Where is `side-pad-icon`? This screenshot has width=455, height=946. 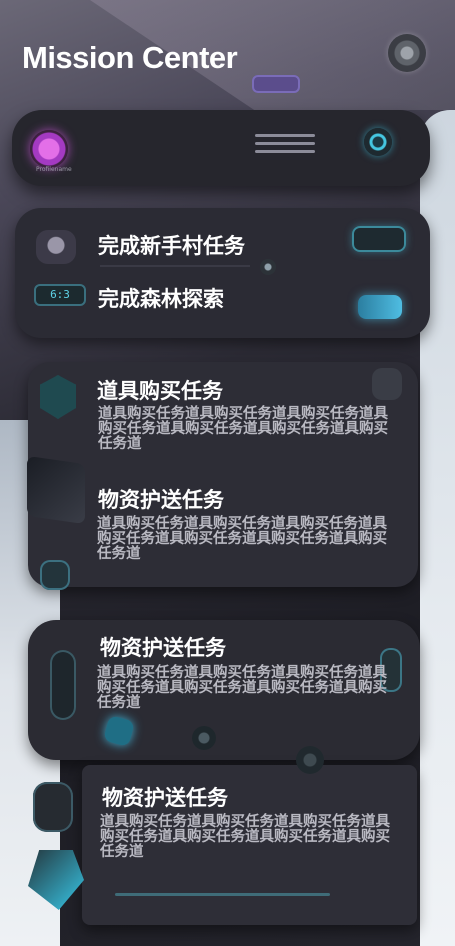
side-pad-icon is located at coordinates (53, 807).